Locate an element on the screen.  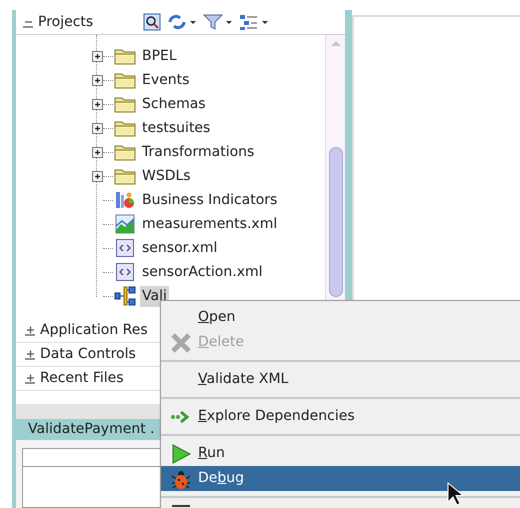
tree-item: sensorAction.xml is located at coordinates (202, 272).